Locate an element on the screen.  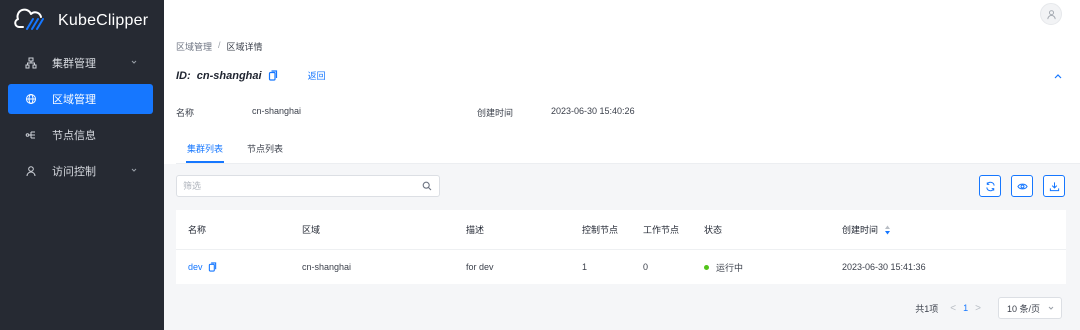
pagination: 共1项 < 1 > 10 条/页 is located at coordinates (988, 308).